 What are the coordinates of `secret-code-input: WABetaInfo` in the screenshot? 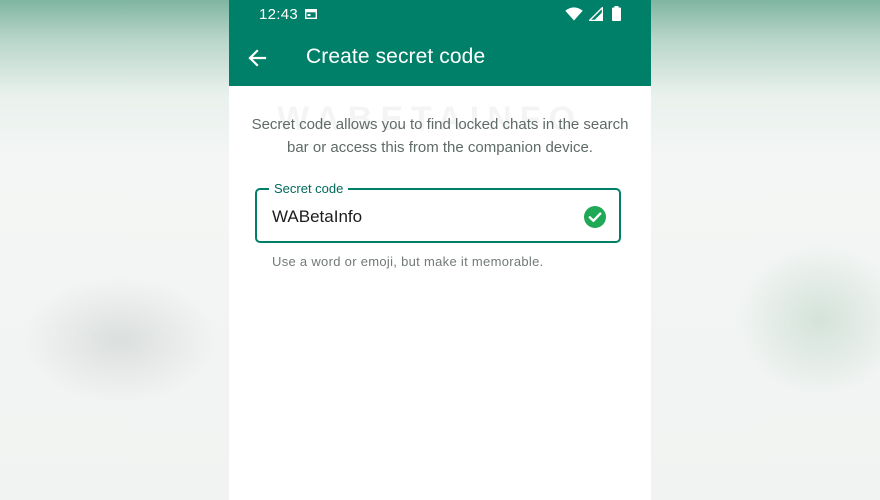 It's located at (317, 217).